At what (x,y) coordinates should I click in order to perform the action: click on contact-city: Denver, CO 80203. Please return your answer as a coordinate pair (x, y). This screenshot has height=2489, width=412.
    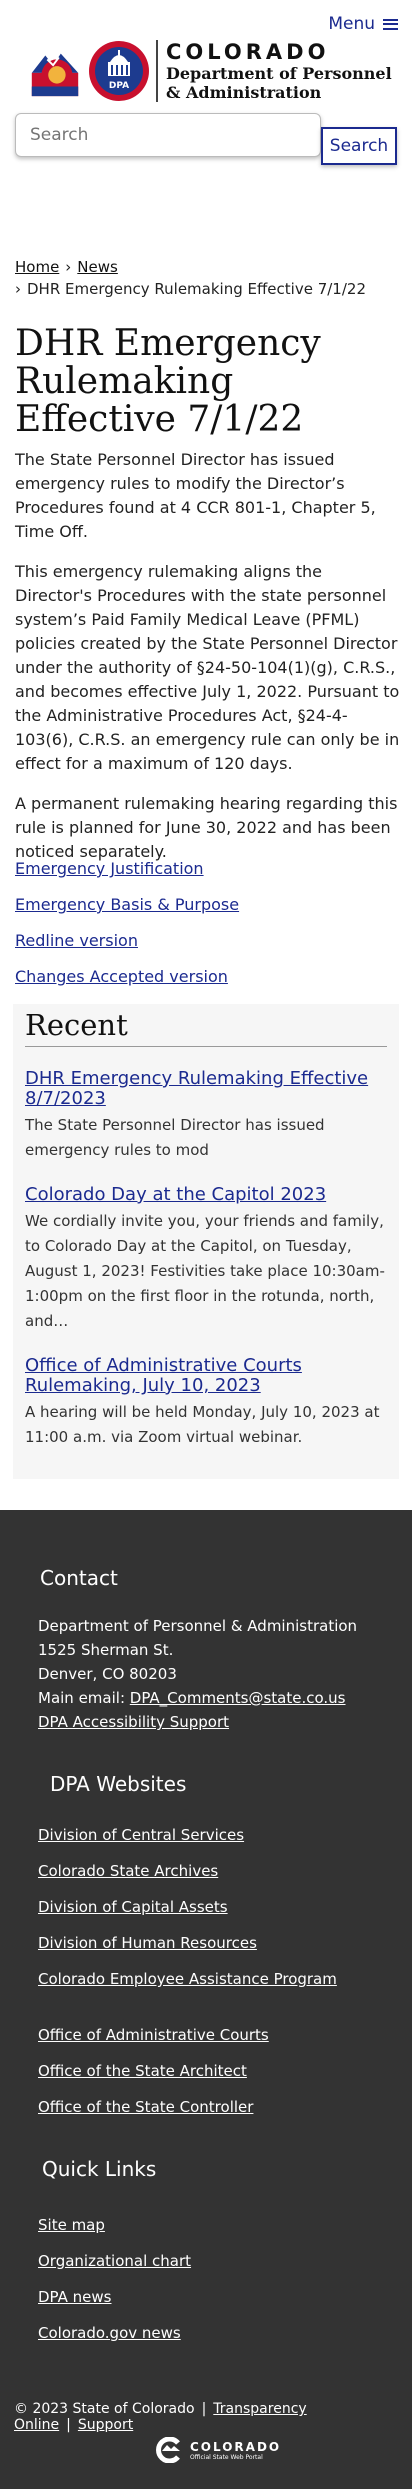
    Looking at the image, I should click on (107, 1674).